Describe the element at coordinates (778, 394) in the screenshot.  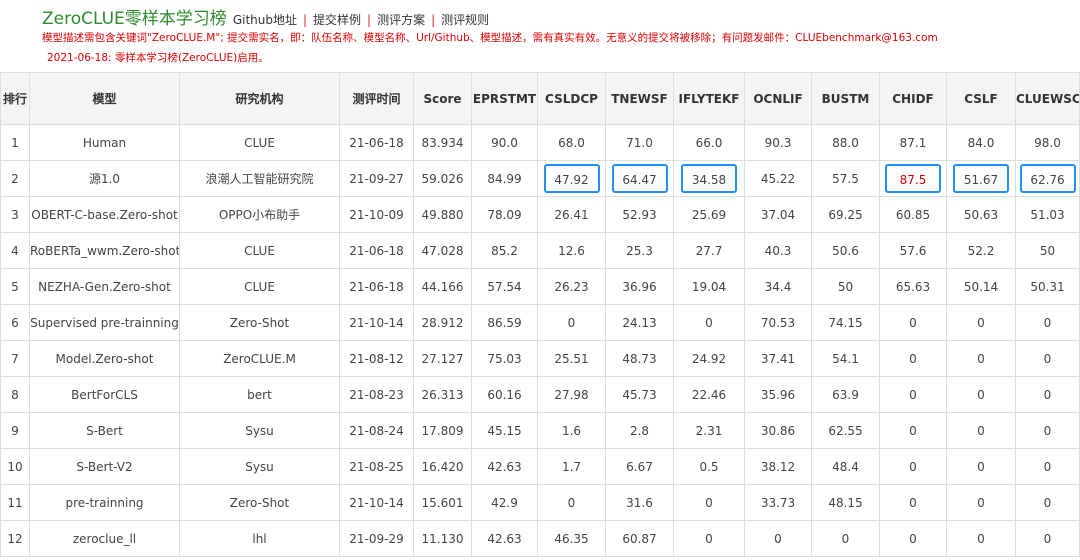
I see `table-cell: 35.96` at that location.